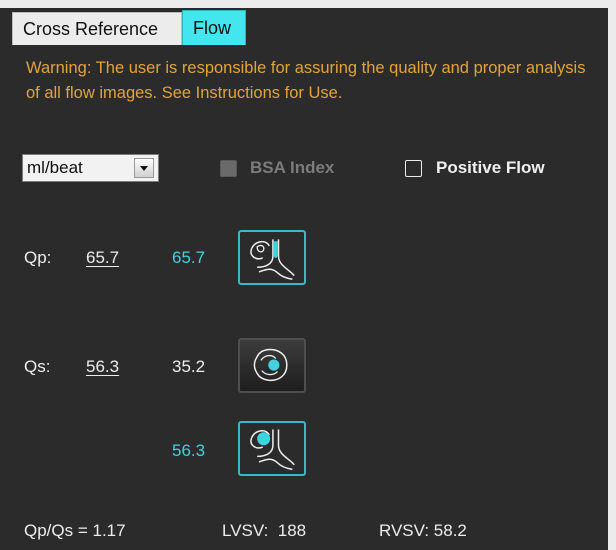 Image resolution: width=616 pixels, height=550 pixels. Describe the element at coordinates (308, 4) in the screenshot. I see `window-top-edge` at that location.